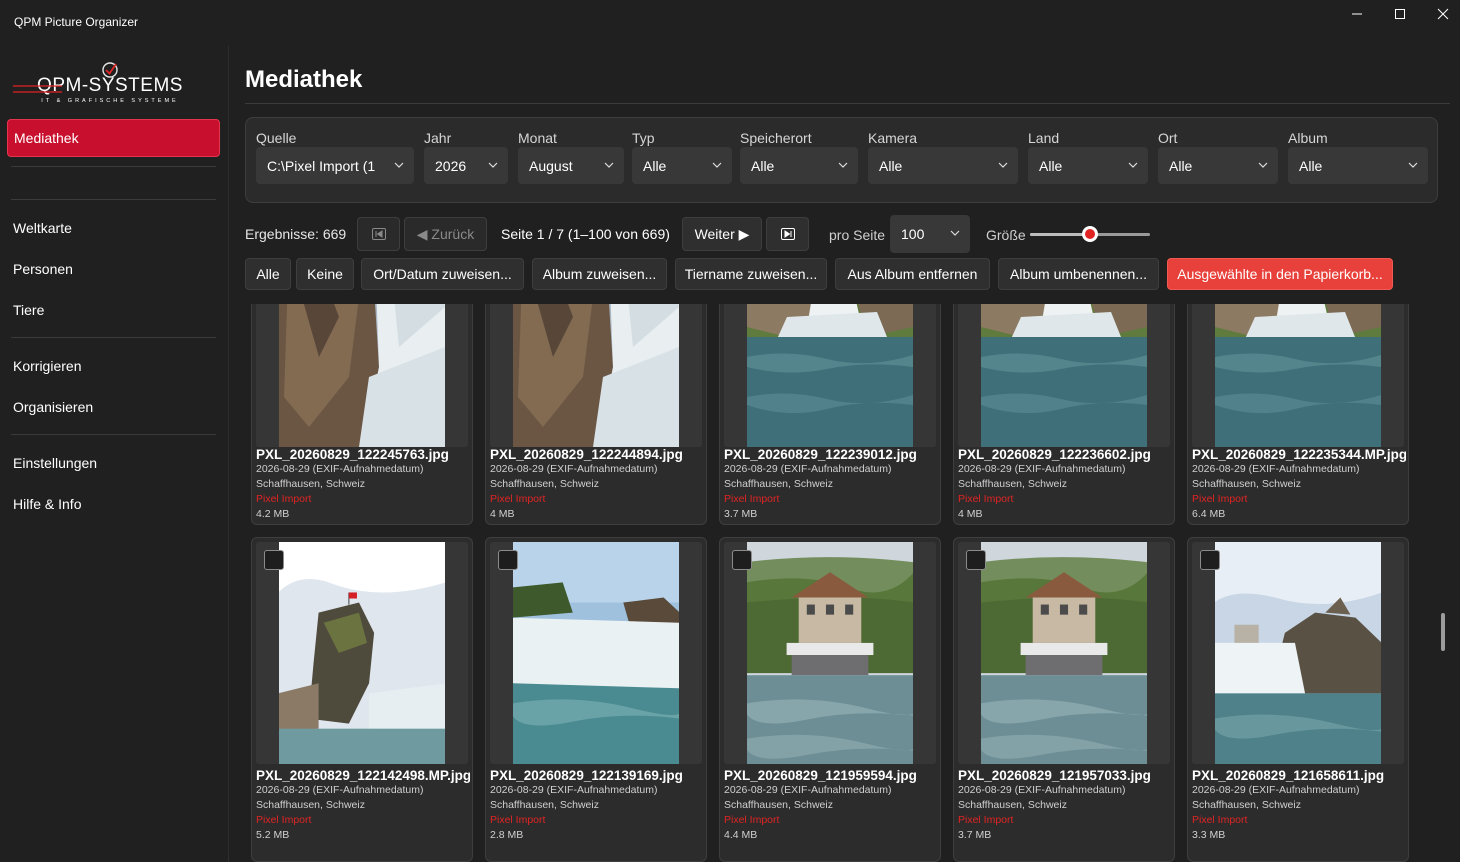  I want to click on last-page-button, so click(787, 234).